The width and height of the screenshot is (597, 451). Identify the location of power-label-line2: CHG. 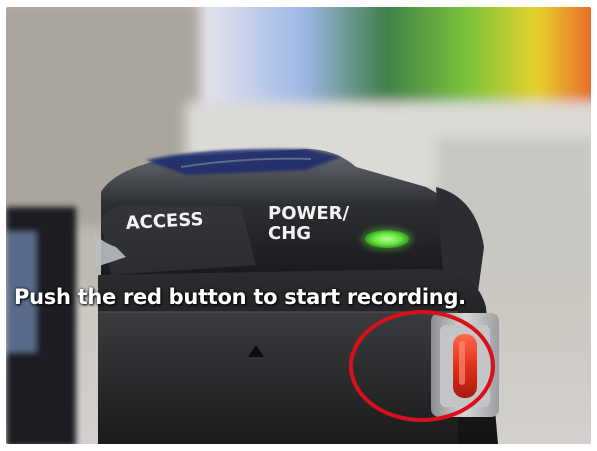
(289, 233).